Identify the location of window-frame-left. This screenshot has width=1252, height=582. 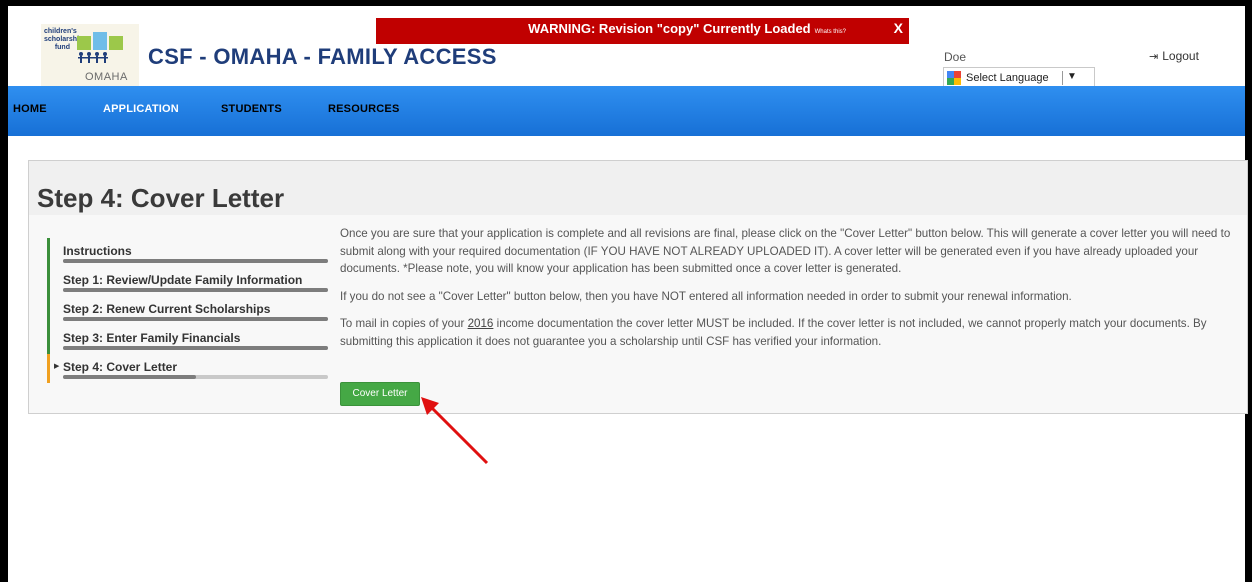
(4, 291).